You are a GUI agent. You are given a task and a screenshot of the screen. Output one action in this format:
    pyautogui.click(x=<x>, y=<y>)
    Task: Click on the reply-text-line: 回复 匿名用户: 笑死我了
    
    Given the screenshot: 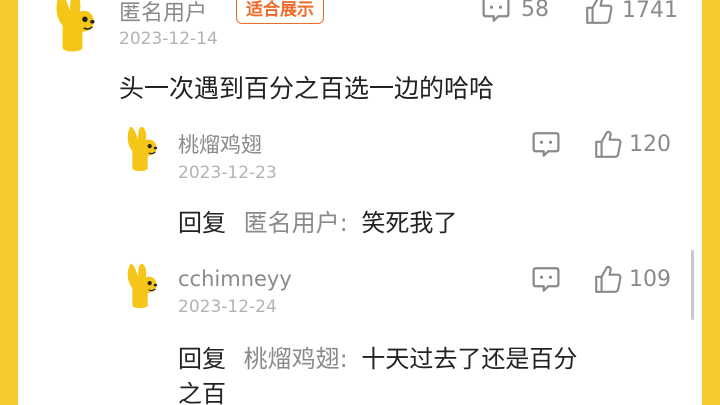 What is the action you would take?
    pyautogui.click(x=317, y=220)
    